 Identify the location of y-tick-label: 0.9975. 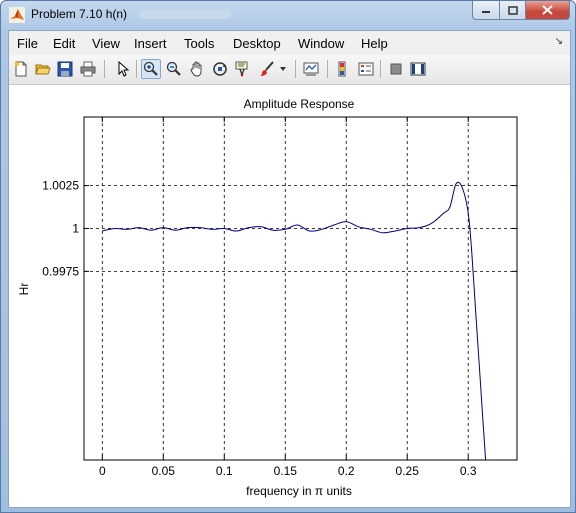
(60, 271).